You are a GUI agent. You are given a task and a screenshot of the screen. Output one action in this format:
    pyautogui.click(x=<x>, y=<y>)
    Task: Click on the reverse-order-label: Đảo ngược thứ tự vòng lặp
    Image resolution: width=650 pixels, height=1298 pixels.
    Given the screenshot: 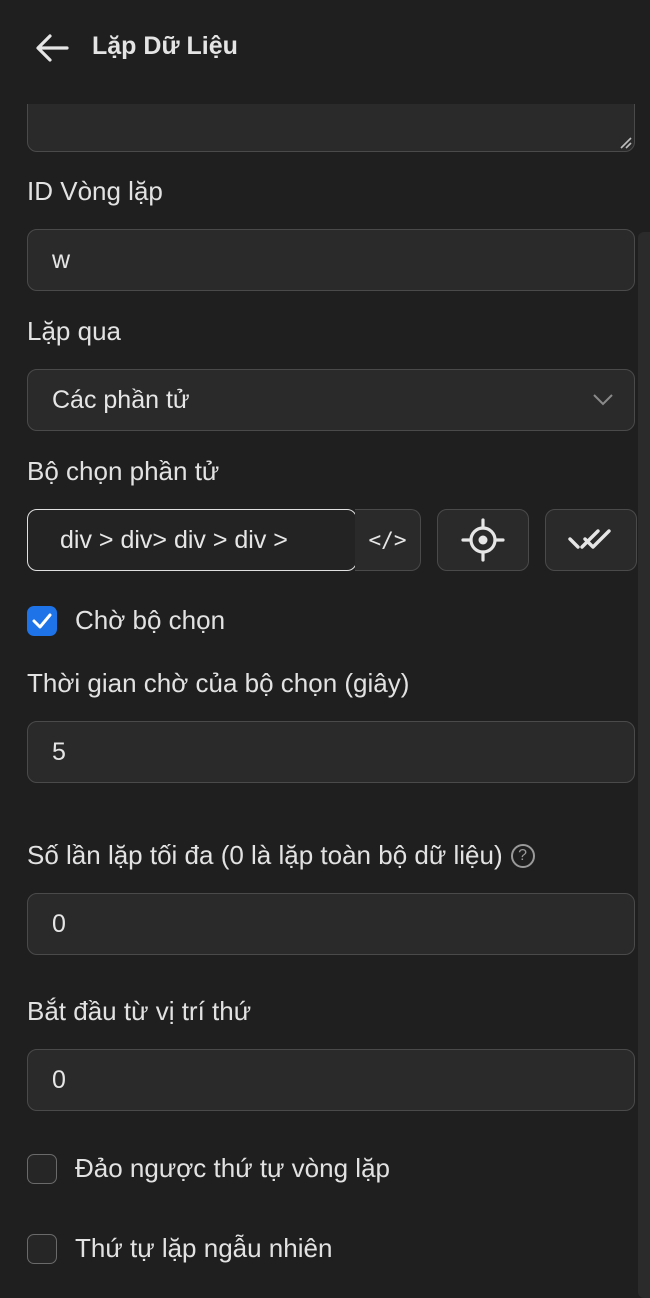 What is the action you would take?
    pyautogui.click(x=232, y=1168)
    